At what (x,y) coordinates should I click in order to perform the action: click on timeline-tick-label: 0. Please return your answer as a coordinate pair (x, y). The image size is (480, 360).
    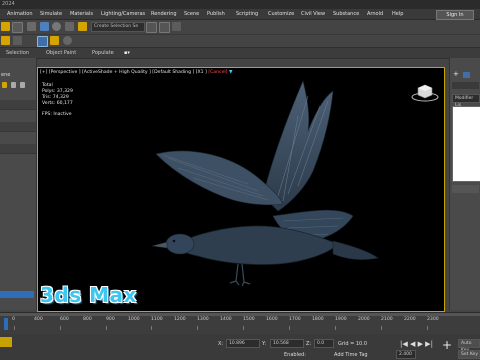
    Looking at the image, I should click on (13, 319).